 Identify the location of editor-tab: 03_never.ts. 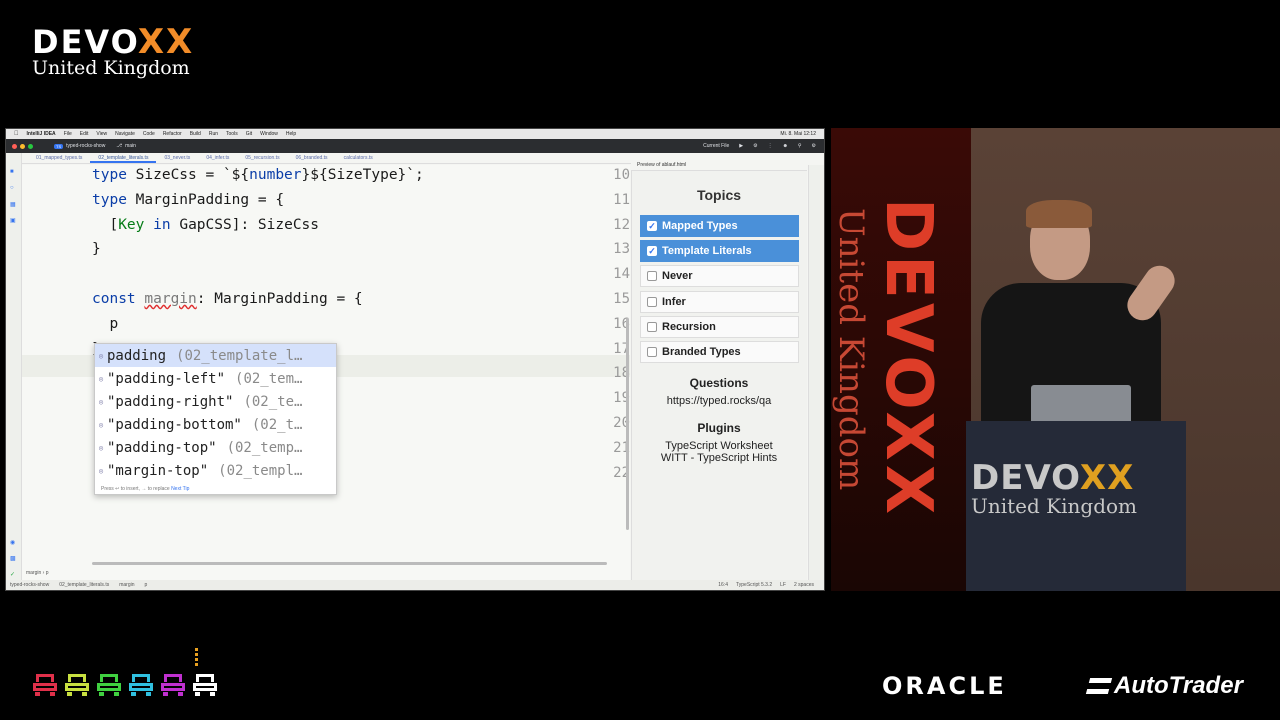
(177, 158).